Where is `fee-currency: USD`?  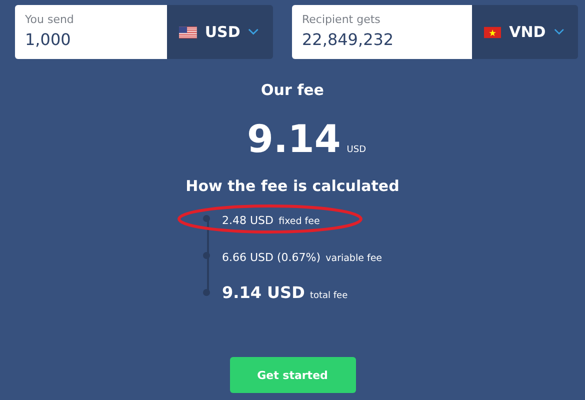
fee-currency: USD is located at coordinates (356, 150).